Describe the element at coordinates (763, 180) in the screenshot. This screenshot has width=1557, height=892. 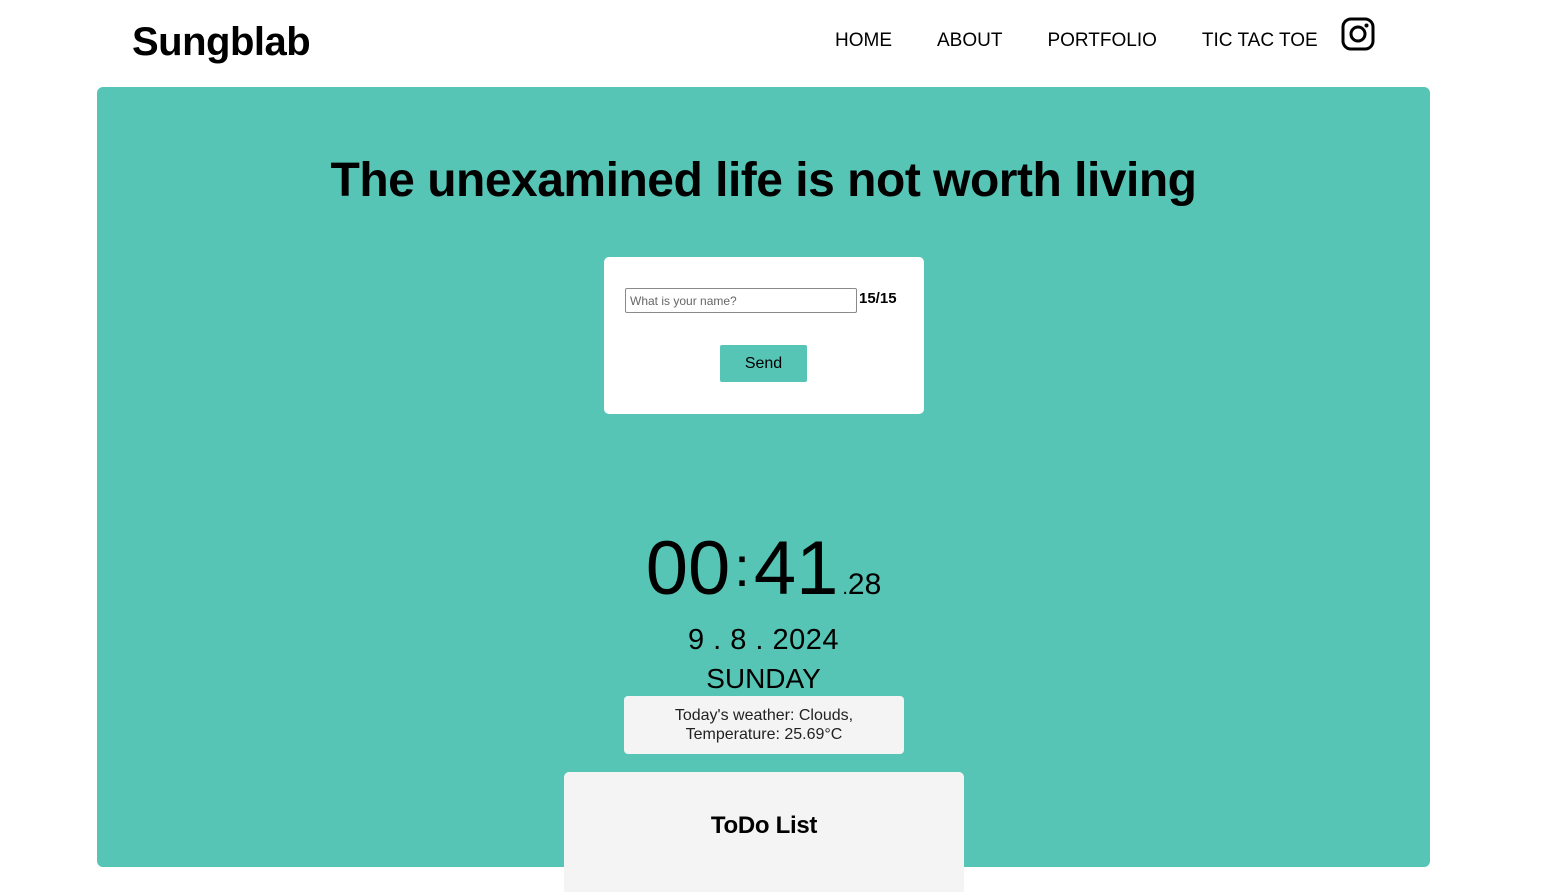
I see `quote-heading: The unexamined life is not worth living` at that location.